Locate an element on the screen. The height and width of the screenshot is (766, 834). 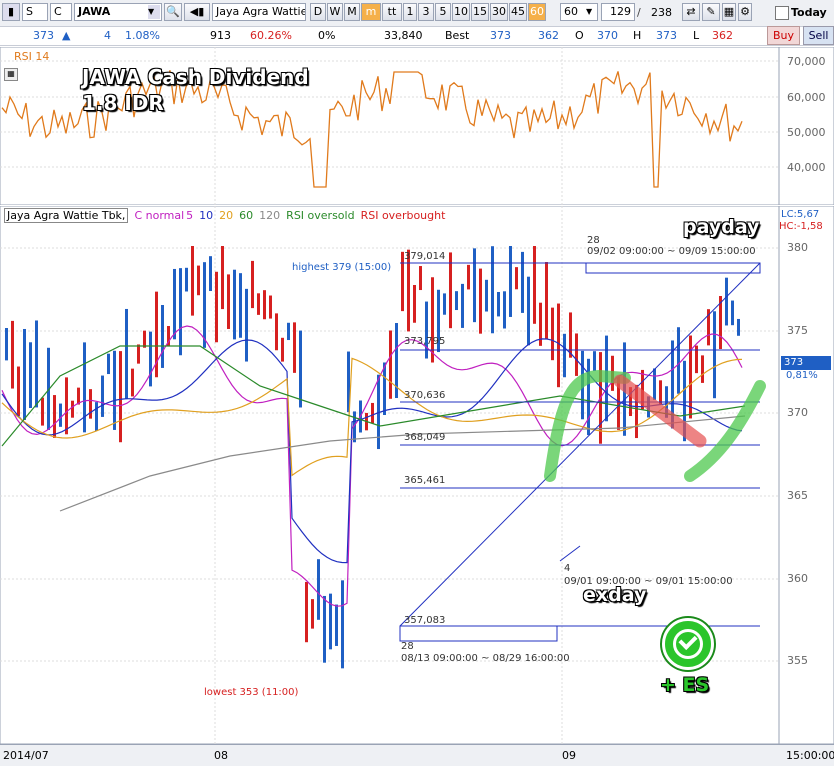
chart-tool-icon: ✎ is located at coordinates (711, 11).